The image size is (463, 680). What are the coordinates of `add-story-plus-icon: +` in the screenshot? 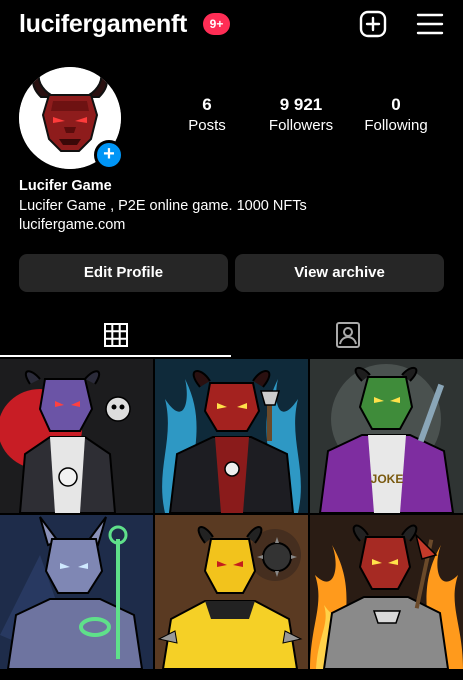 It's located at (109, 155).